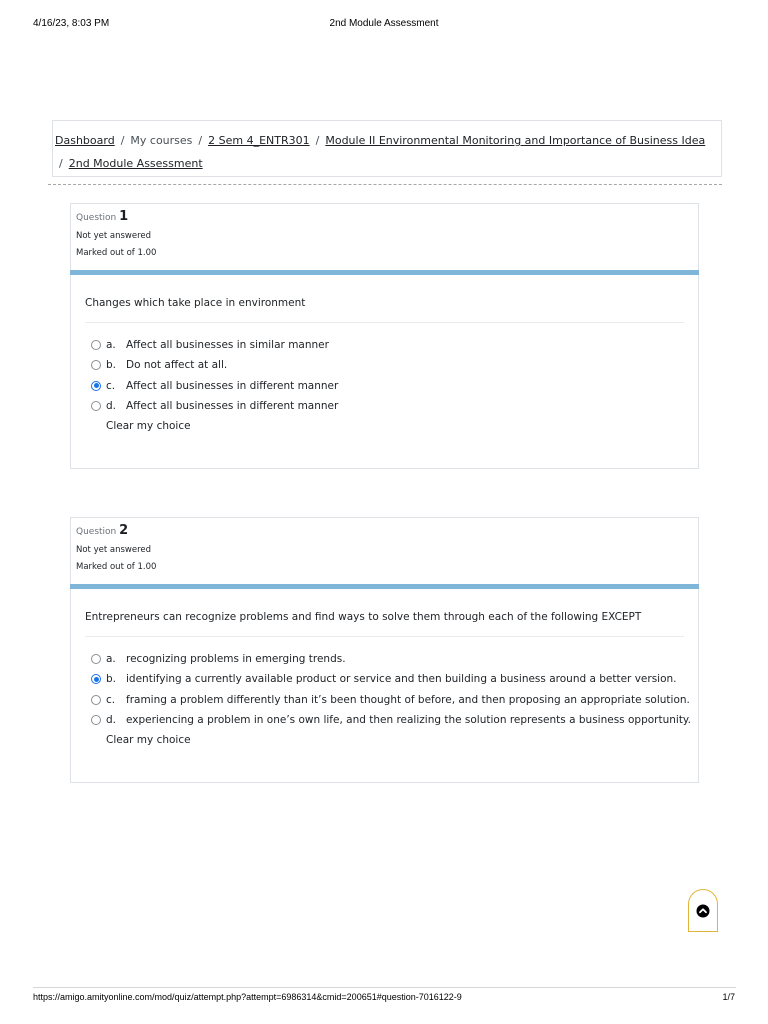 The image size is (768, 1024). Describe the element at coordinates (384, 987) in the screenshot. I see `footer-divider` at that location.